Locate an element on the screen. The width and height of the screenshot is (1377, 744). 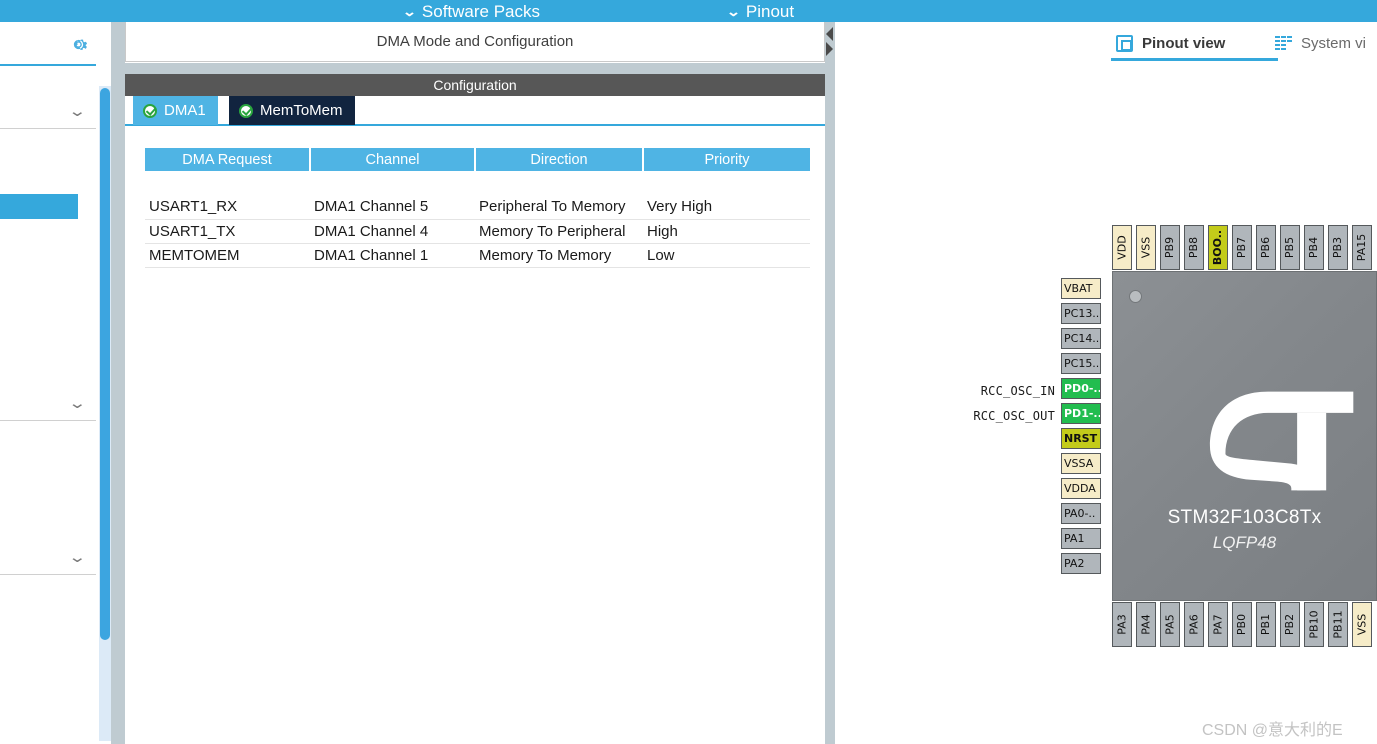
pin-label: PB7 is located at coordinates (1242, 247).